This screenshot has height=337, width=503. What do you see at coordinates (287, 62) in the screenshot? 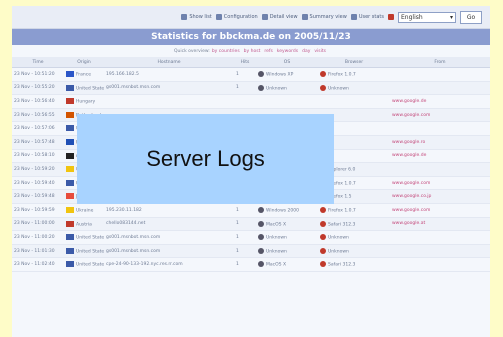
I see `col-os: OS` at bounding box center [287, 62].